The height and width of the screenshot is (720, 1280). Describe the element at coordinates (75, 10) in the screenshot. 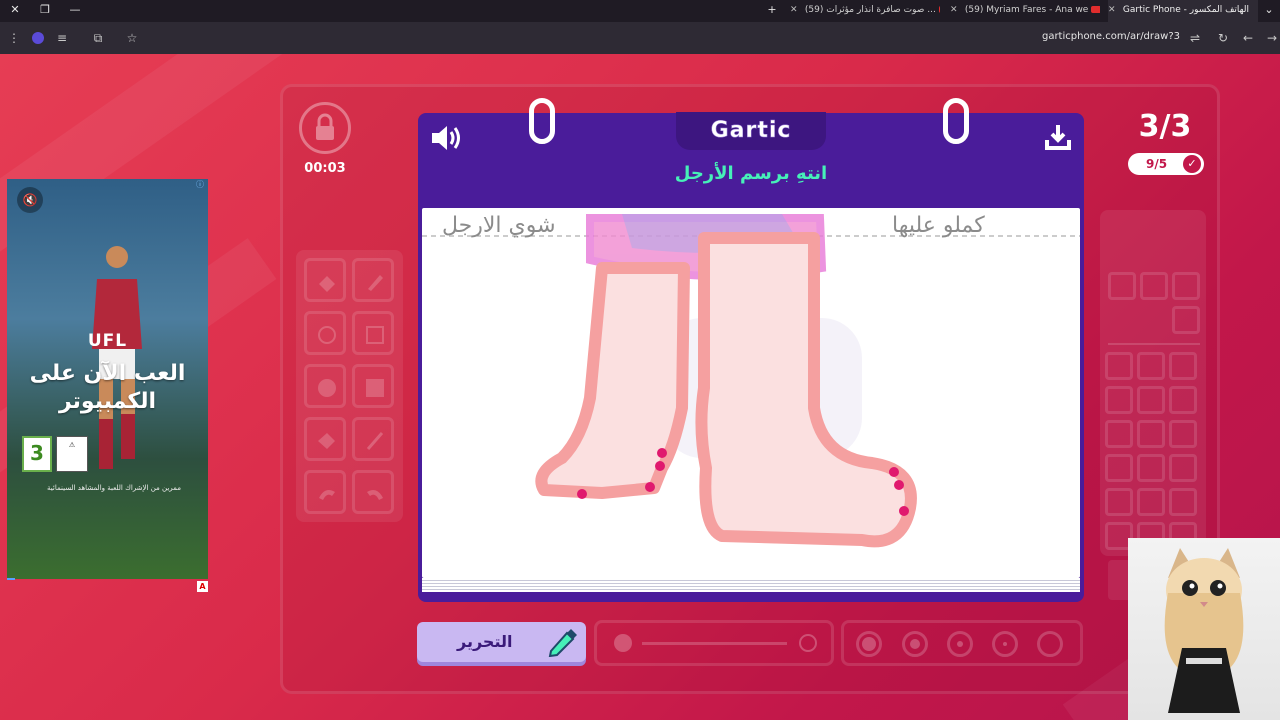

I see `minimize-window-icon: —` at that location.